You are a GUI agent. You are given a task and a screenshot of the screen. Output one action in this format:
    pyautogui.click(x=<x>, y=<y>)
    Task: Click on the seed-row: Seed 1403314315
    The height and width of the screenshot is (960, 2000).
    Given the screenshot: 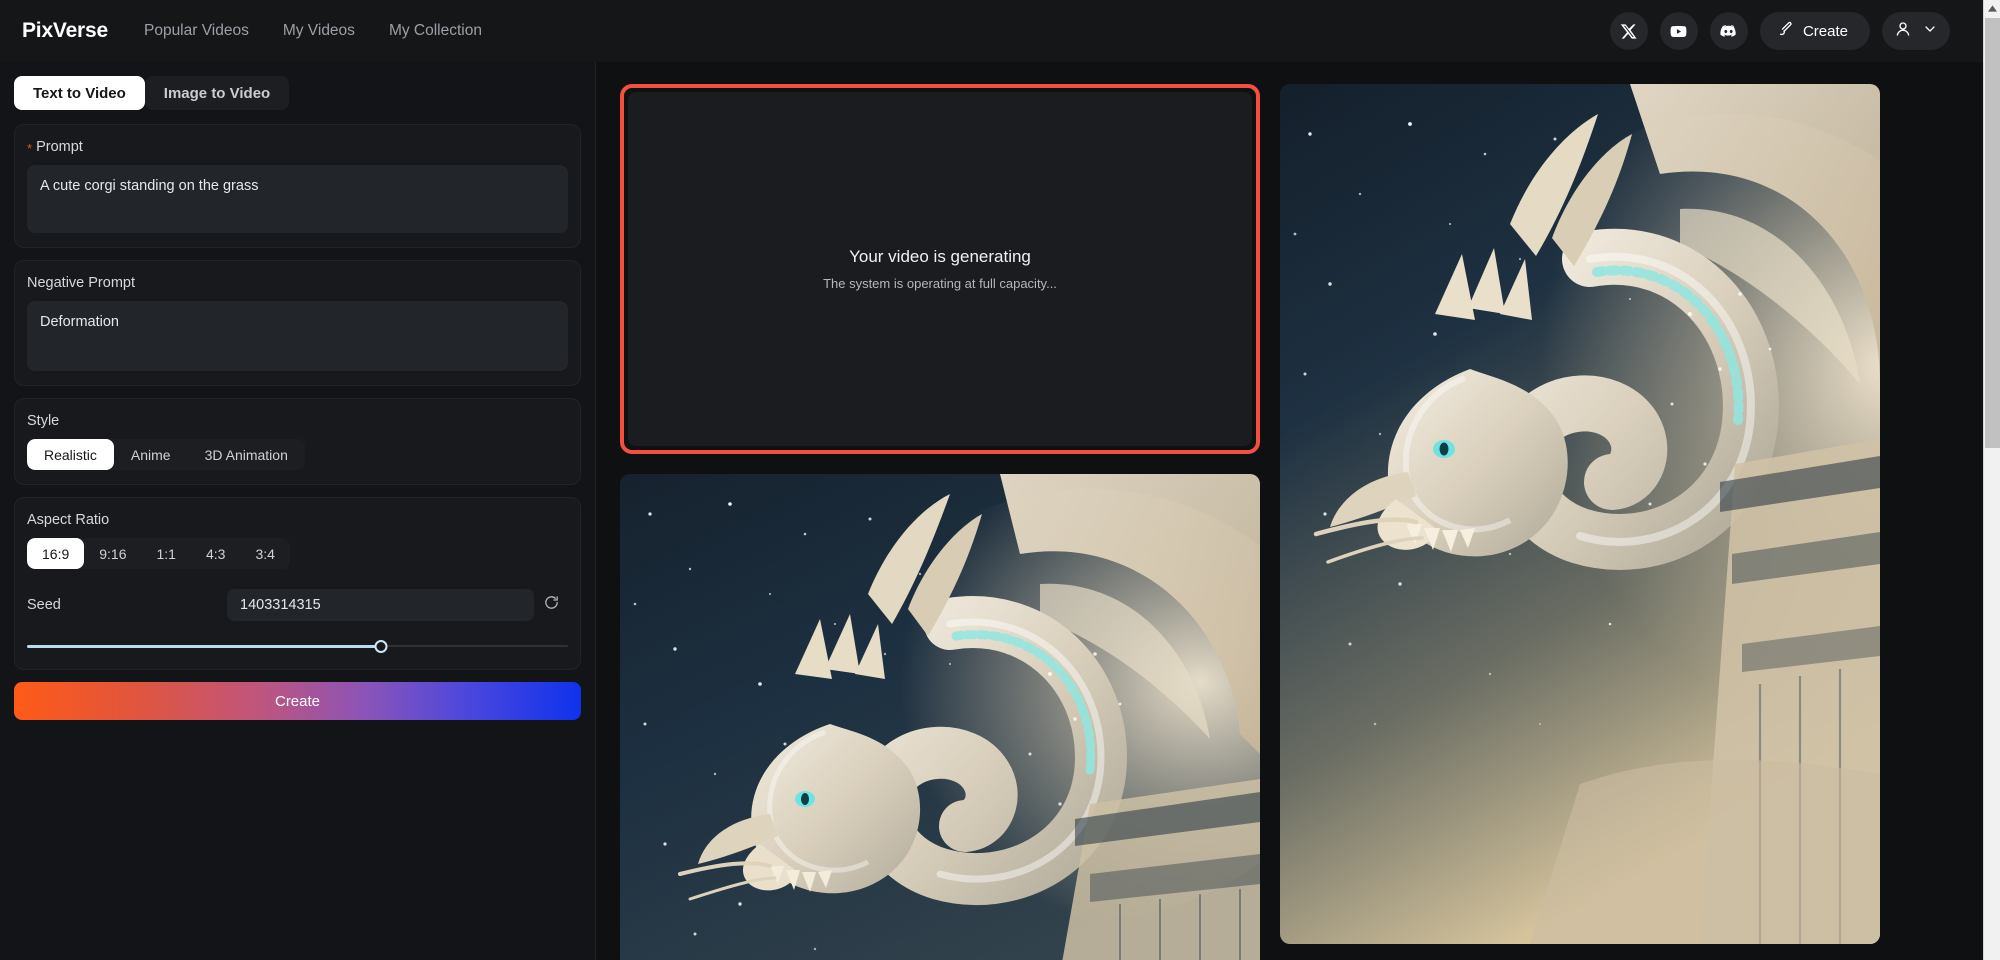 What is the action you would take?
    pyautogui.click(x=297, y=605)
    